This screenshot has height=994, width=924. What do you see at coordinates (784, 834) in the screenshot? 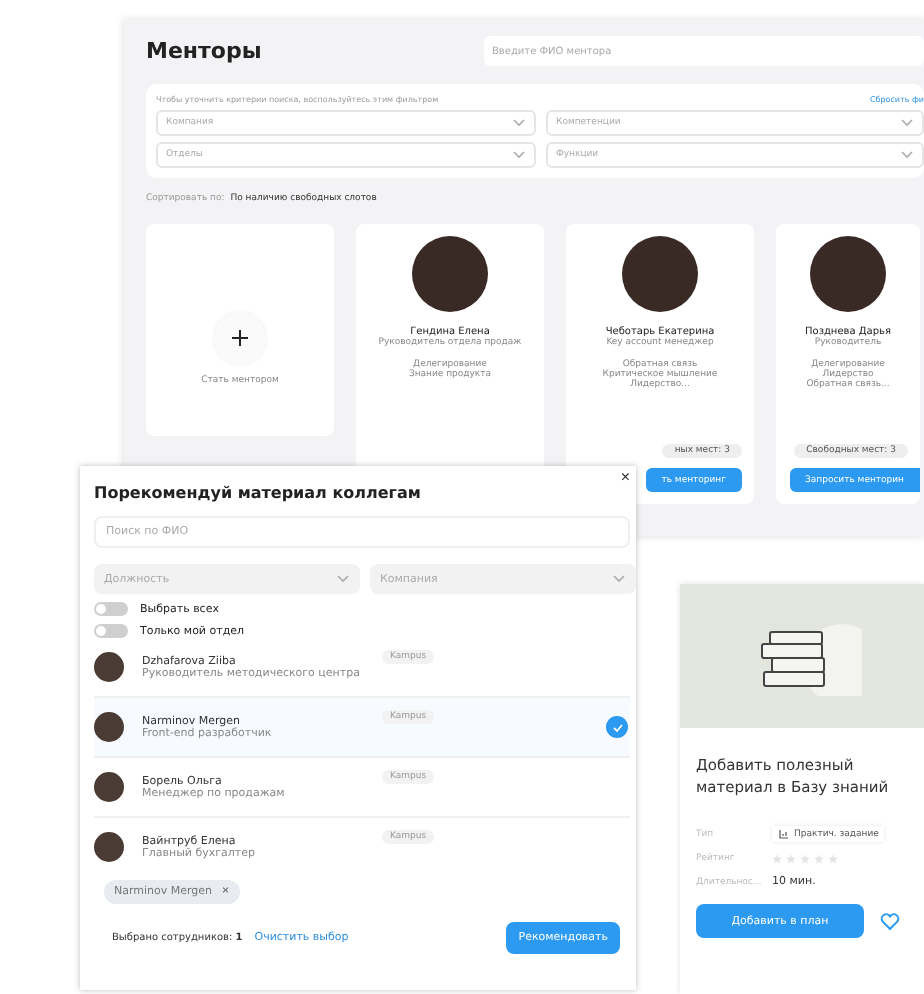
I see `chart-icon` at bounding box center [784, 834].